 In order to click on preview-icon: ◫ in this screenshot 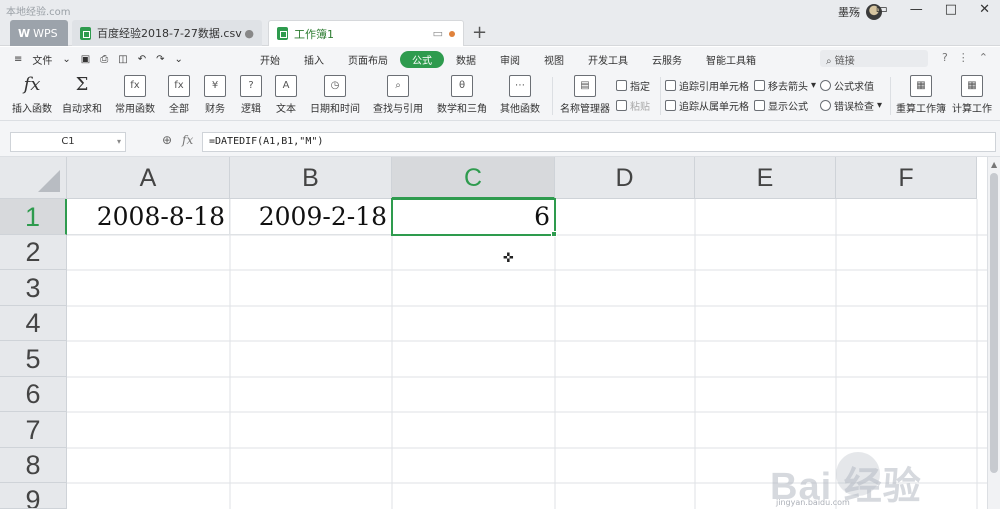, I will do `click(122, 59)`.